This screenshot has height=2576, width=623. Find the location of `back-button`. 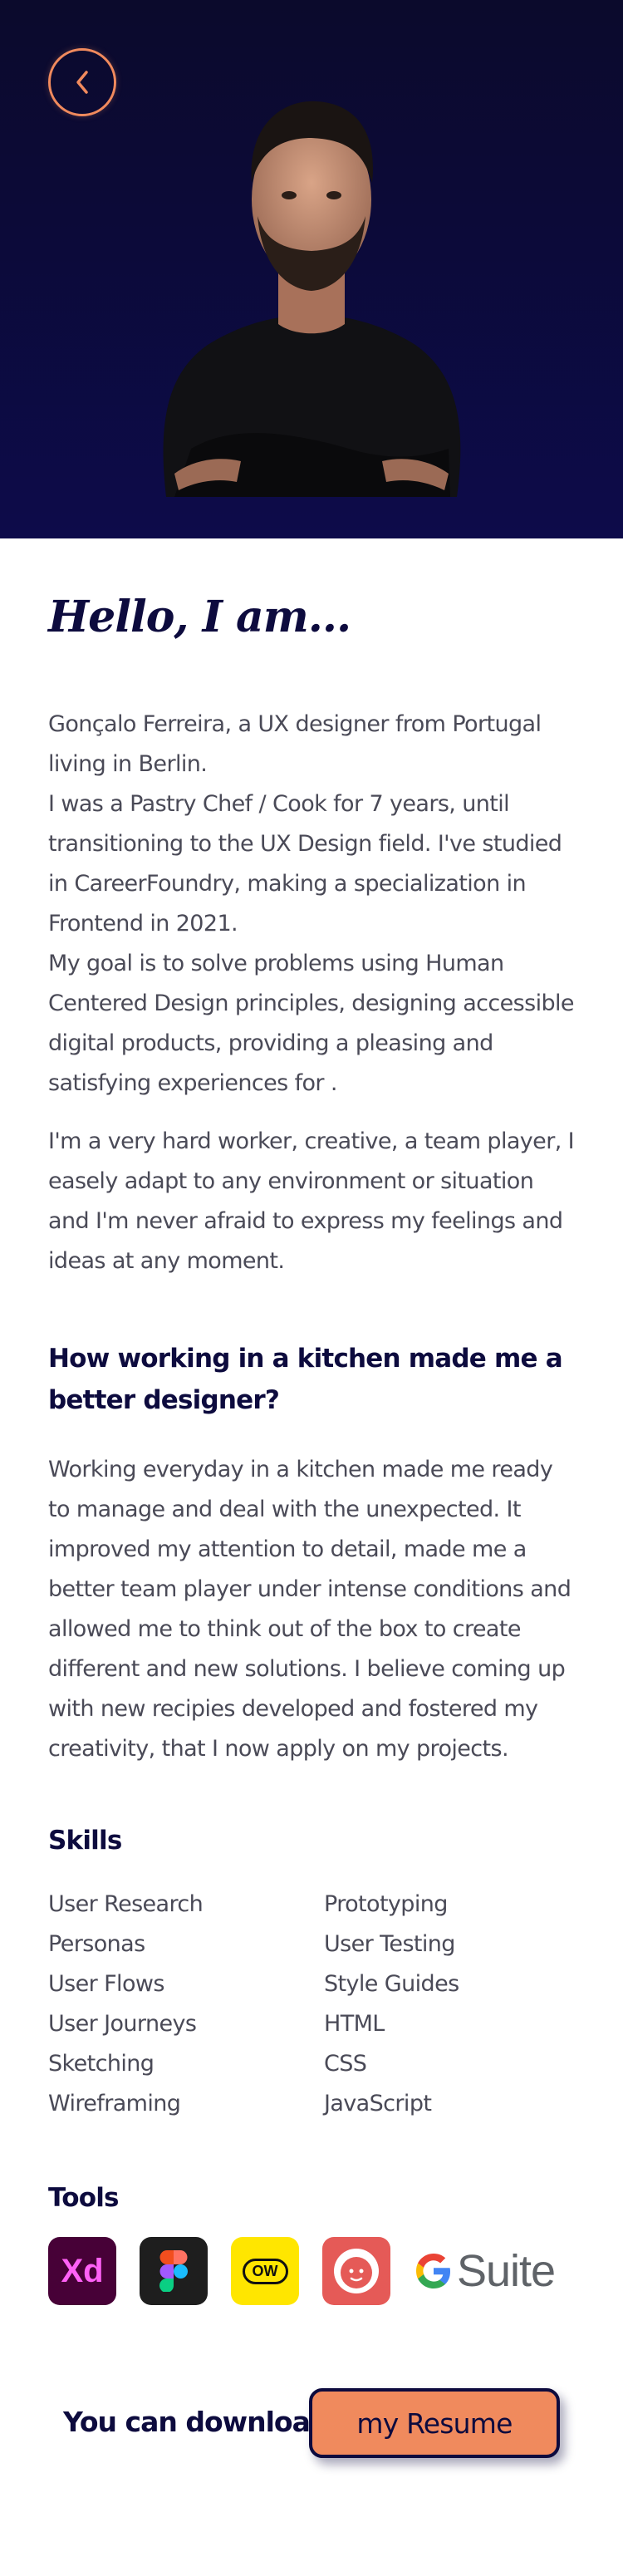

back-button is located at coordinates (82, 82).